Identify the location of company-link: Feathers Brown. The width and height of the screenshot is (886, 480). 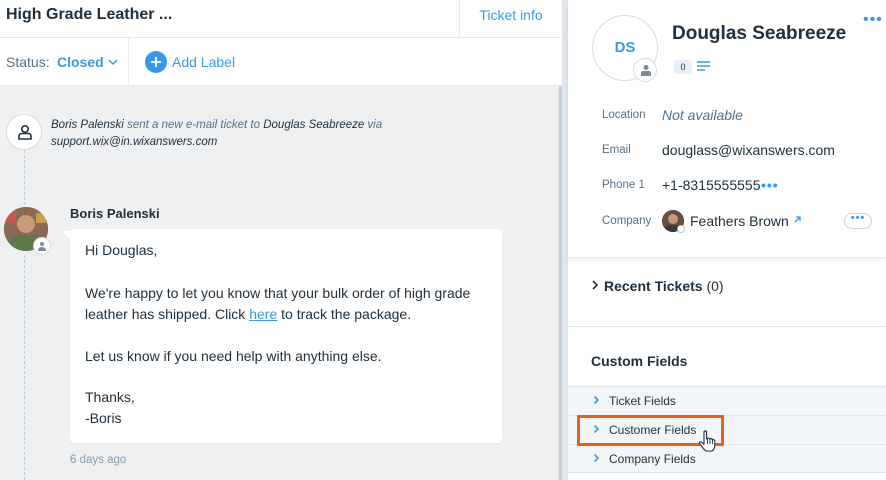
(739, 221).